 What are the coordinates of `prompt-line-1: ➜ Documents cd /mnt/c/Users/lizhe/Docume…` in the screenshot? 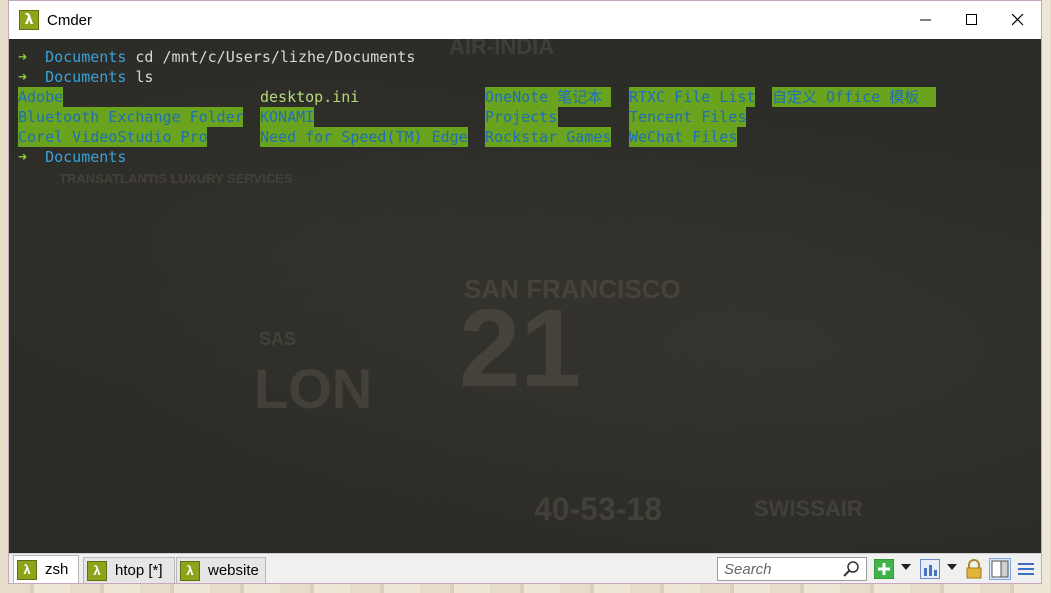 It's located at (216, 57).